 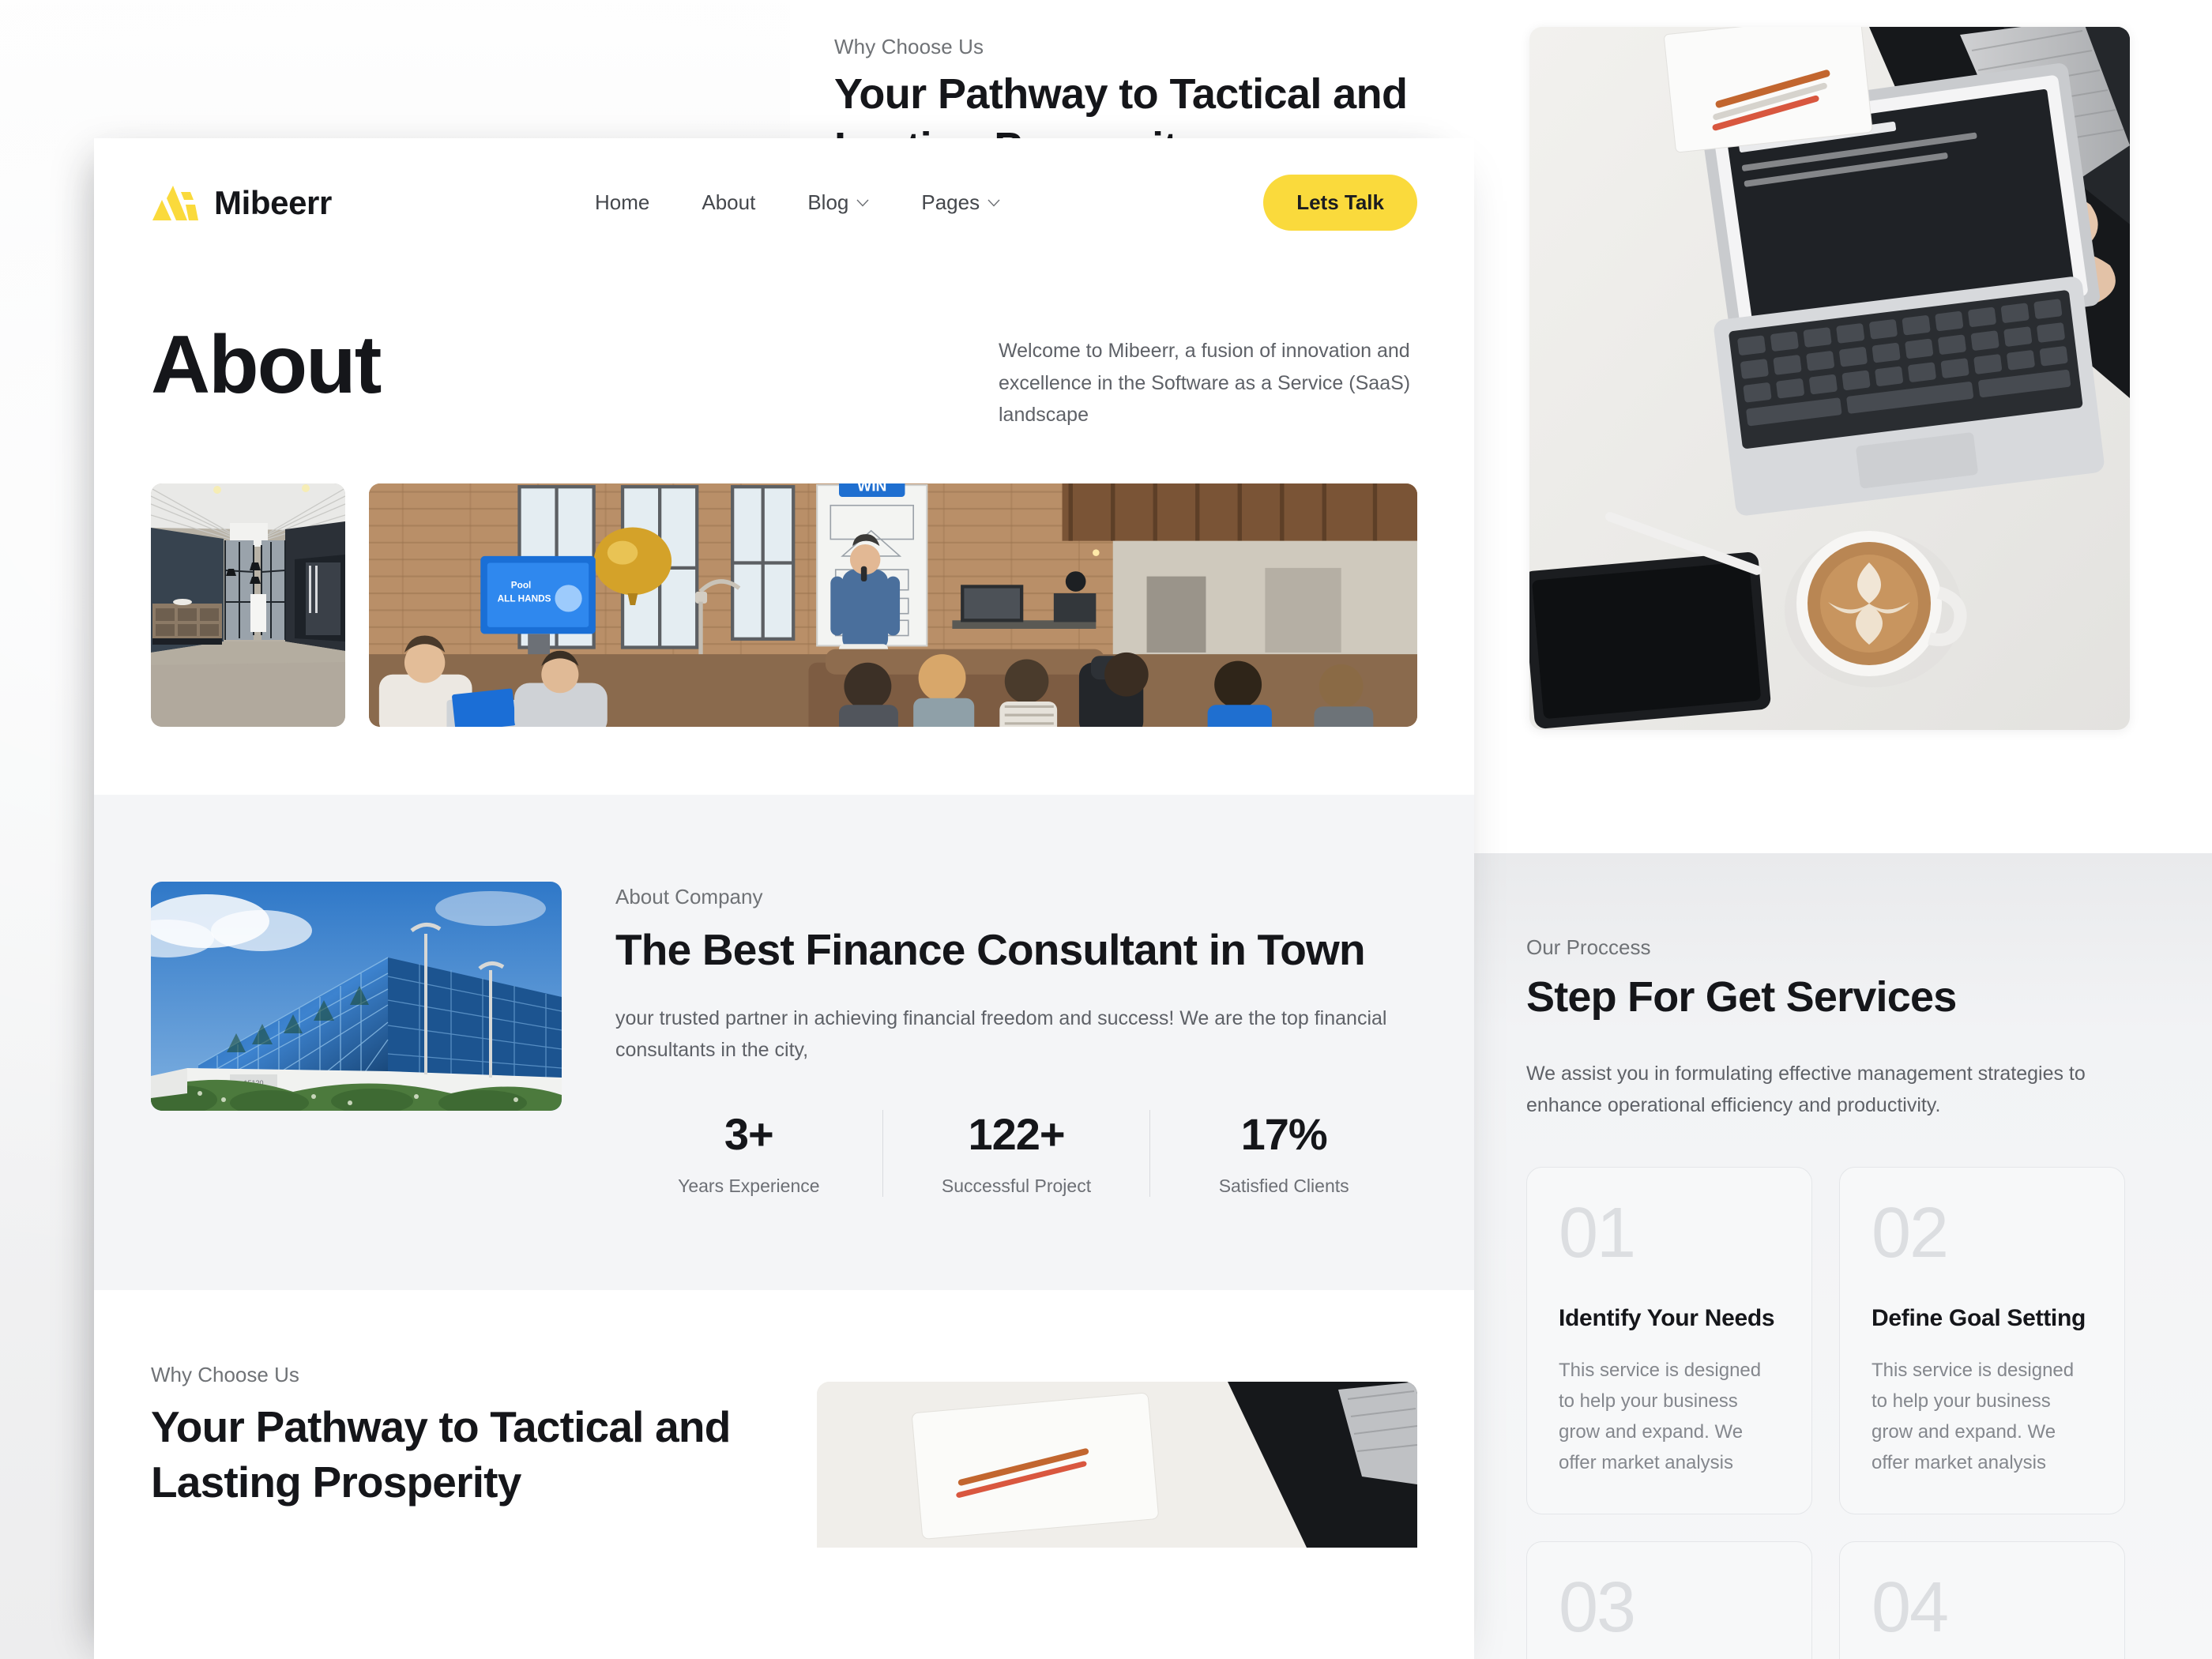 What do you see at coordinates (1982, 1600) in the screenshot?
I see `process-card: 04` at bounding box center [1982, 1600].